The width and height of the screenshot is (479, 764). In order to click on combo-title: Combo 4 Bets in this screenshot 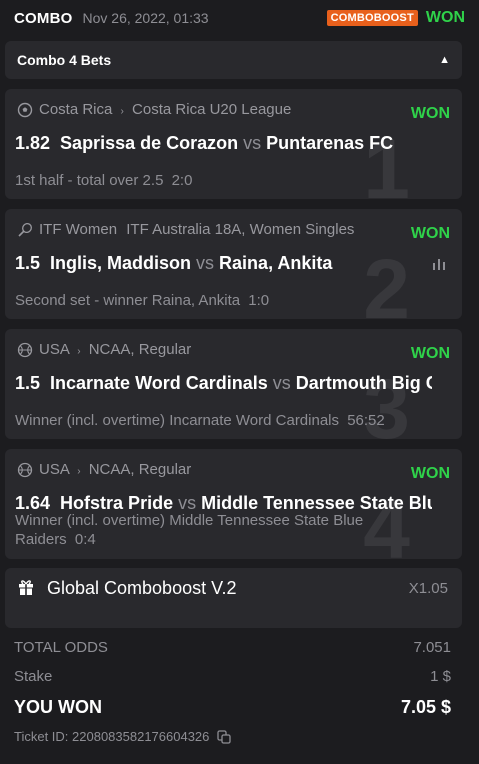, I will do `click(64, 60)`.